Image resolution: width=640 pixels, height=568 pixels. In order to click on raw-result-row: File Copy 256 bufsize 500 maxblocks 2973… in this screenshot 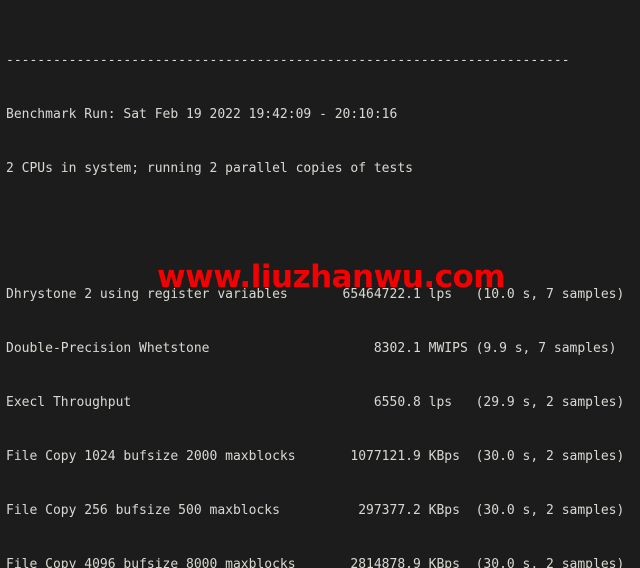, I will do `click(315, 510)`.